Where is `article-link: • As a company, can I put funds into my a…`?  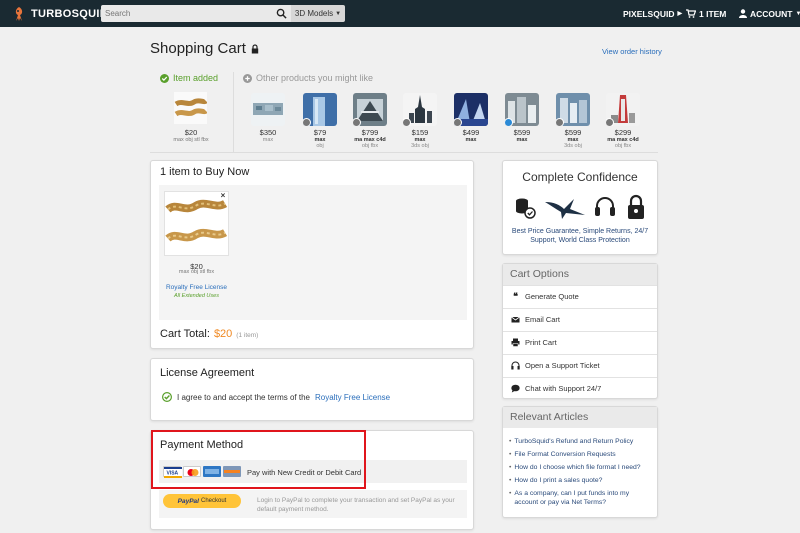
article-link: • As a company, can I put funds into my a… is located at coordinates (581, 498).